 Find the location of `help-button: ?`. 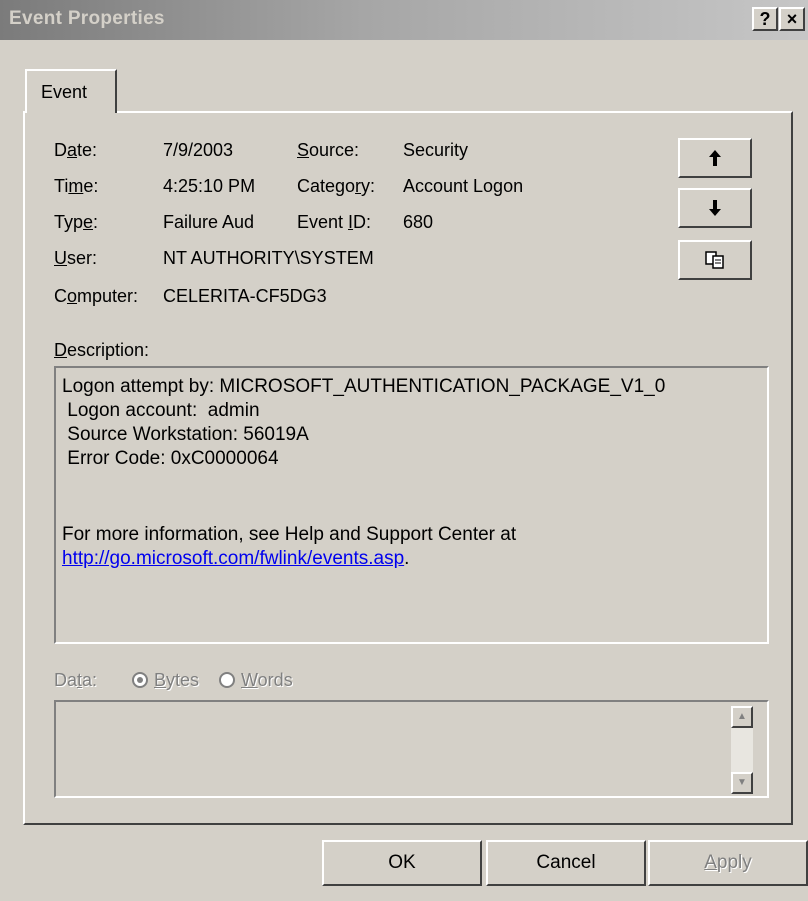

help-button: ? is located at coordinates (765, 19).